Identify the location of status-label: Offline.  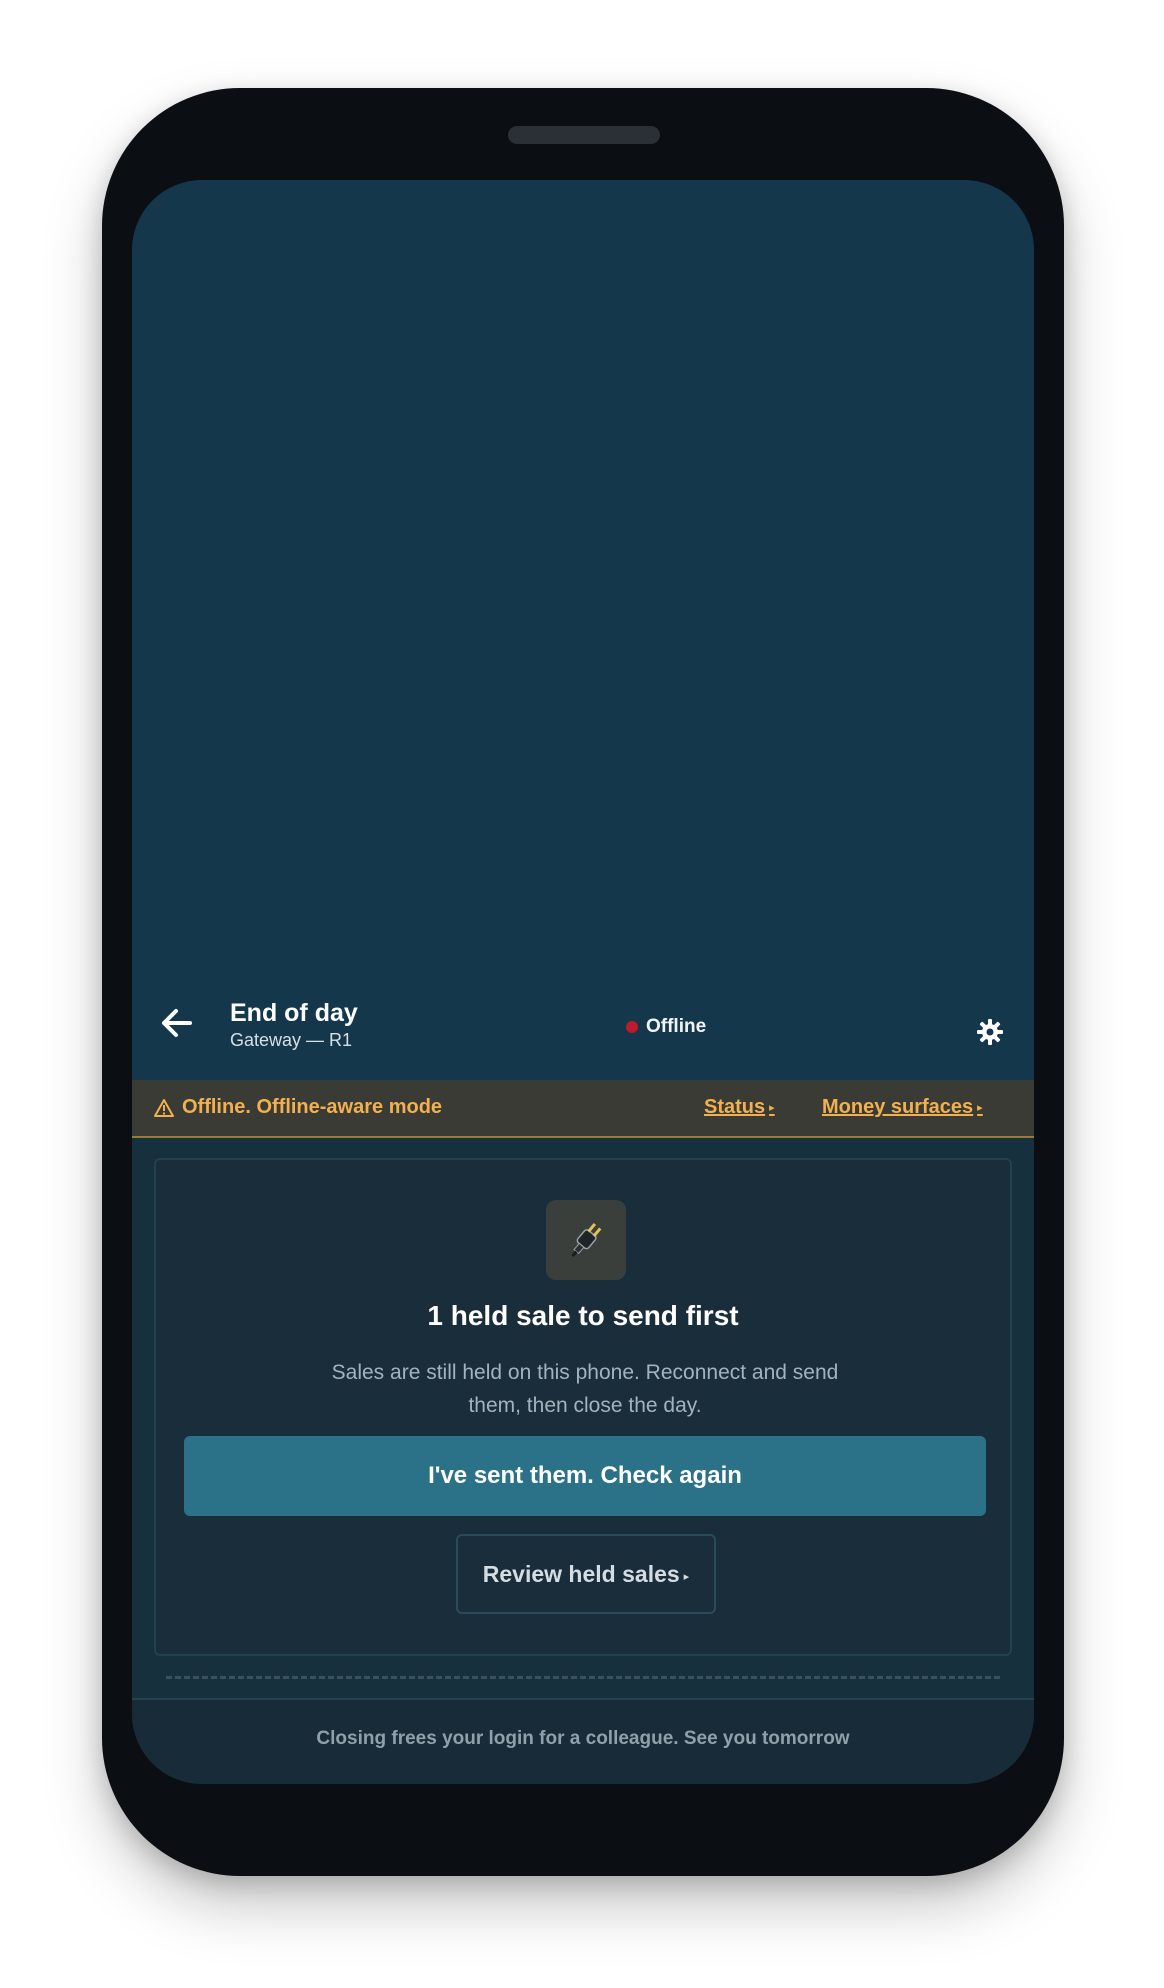
(676, 1026).